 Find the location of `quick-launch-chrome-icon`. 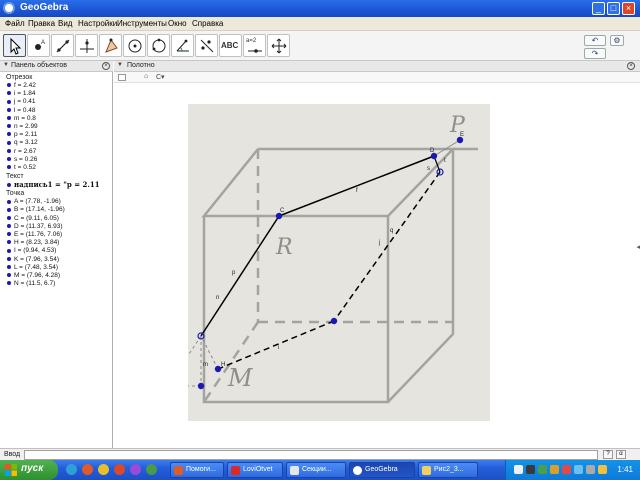

quick-launch-chrome-icon is located at coordinates (103, 469).